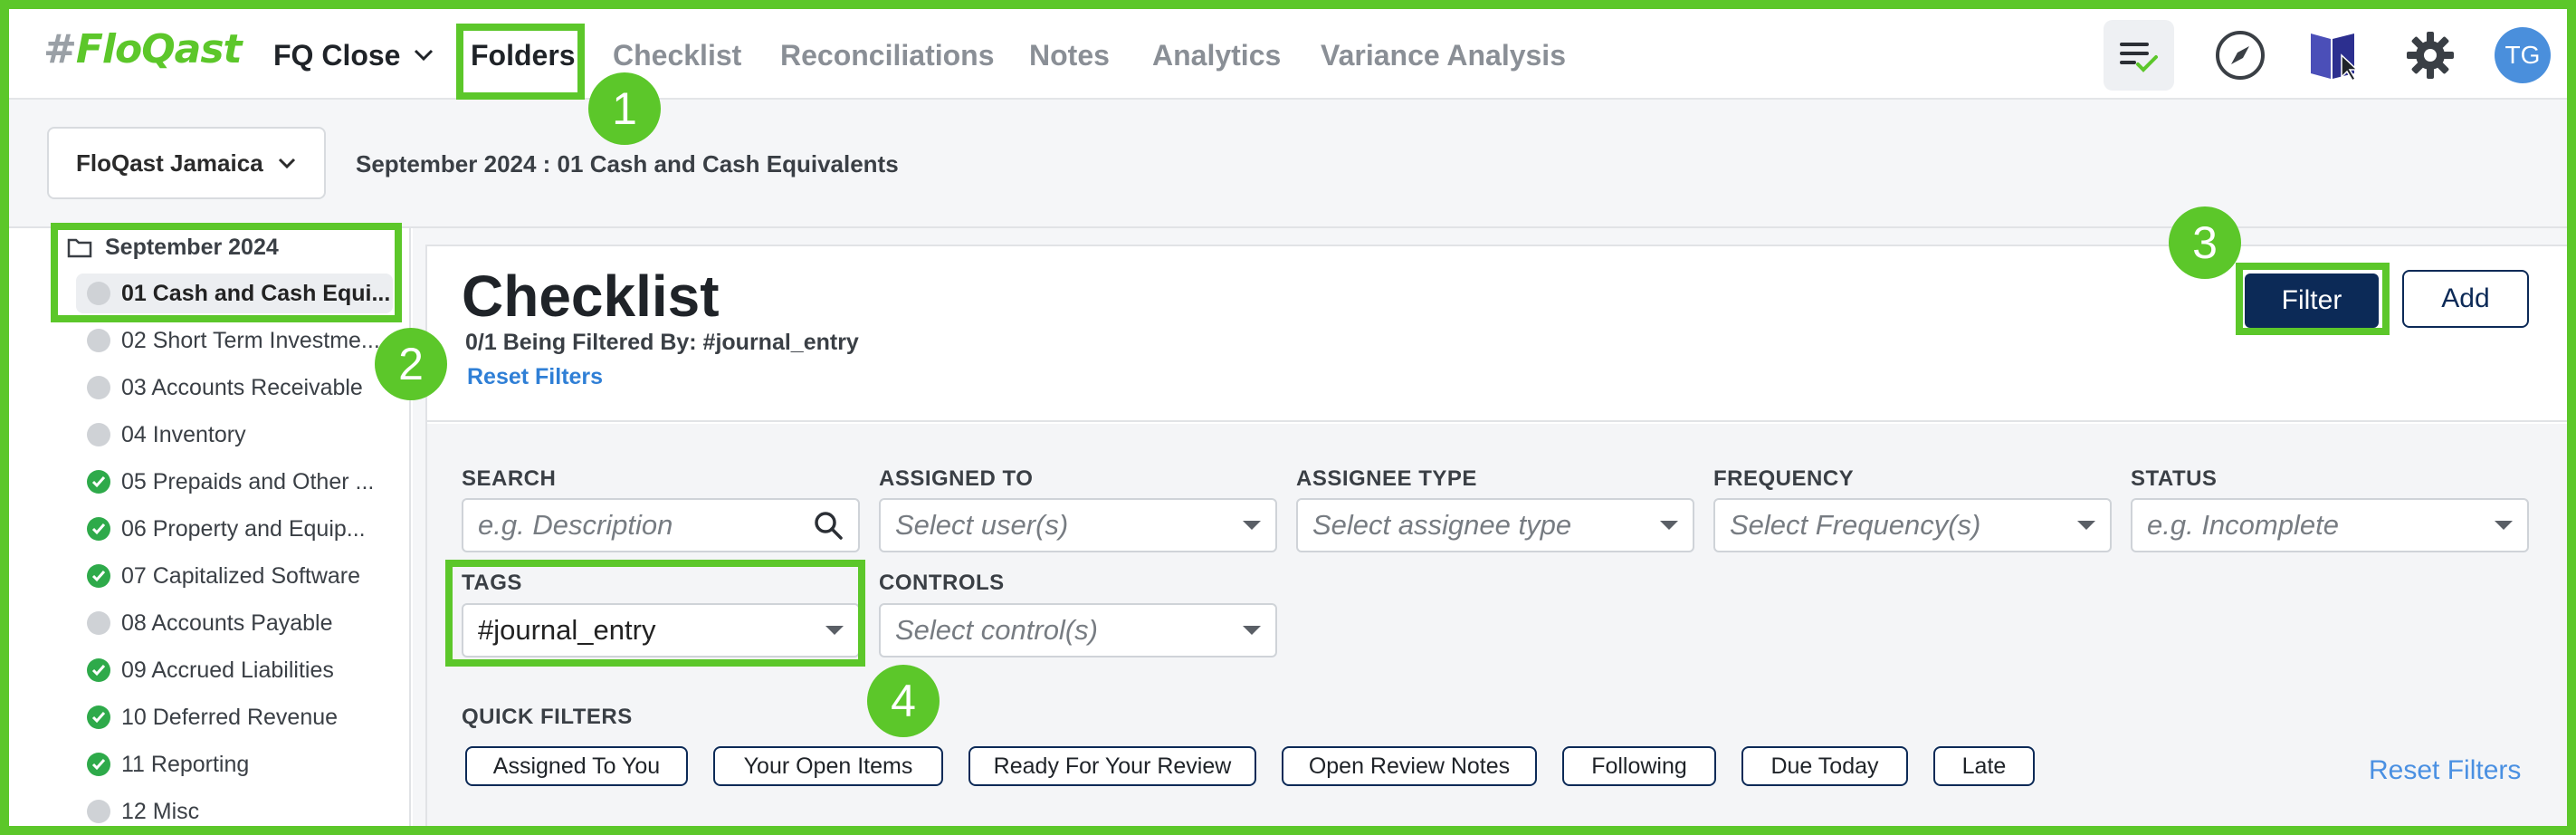 Image resolution: width=2576 pixels, height=835 pixels. I want to click on floqast-logo: #FloQast, so click(143, 50).